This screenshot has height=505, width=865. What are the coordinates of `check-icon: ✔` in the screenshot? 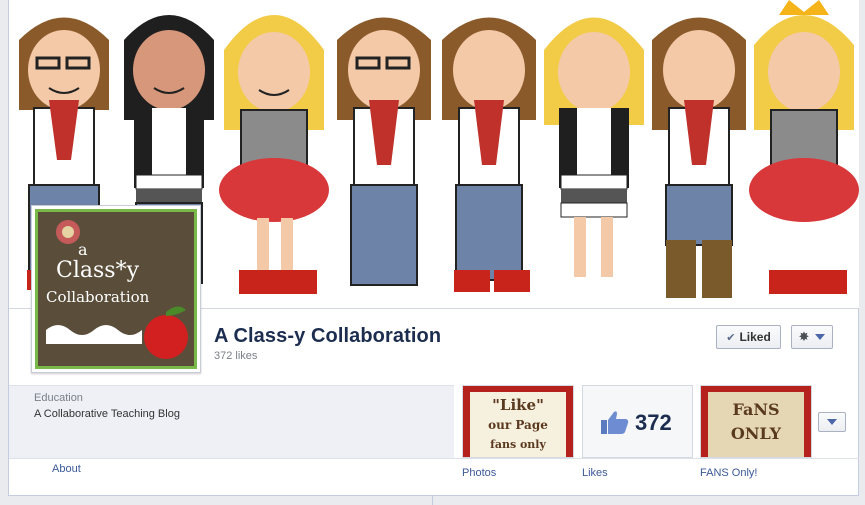 It's located at (731, 337).